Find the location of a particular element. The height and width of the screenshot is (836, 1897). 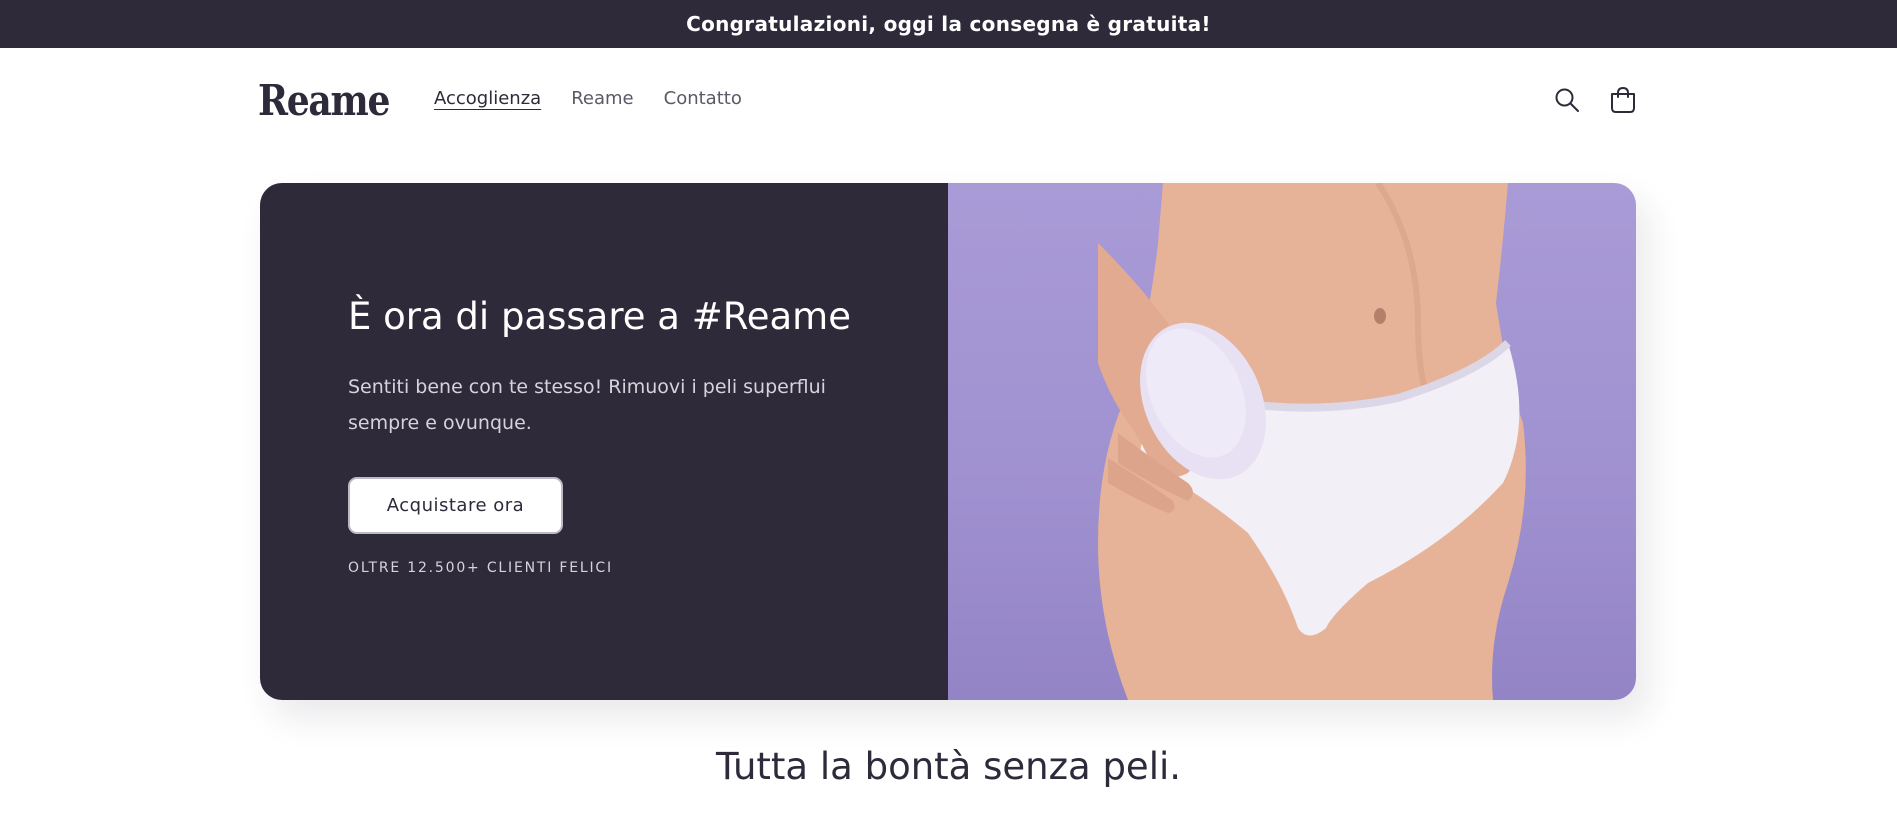

main-nav: Accoglienza Reame Contatto is located at coordinates (588, 98).